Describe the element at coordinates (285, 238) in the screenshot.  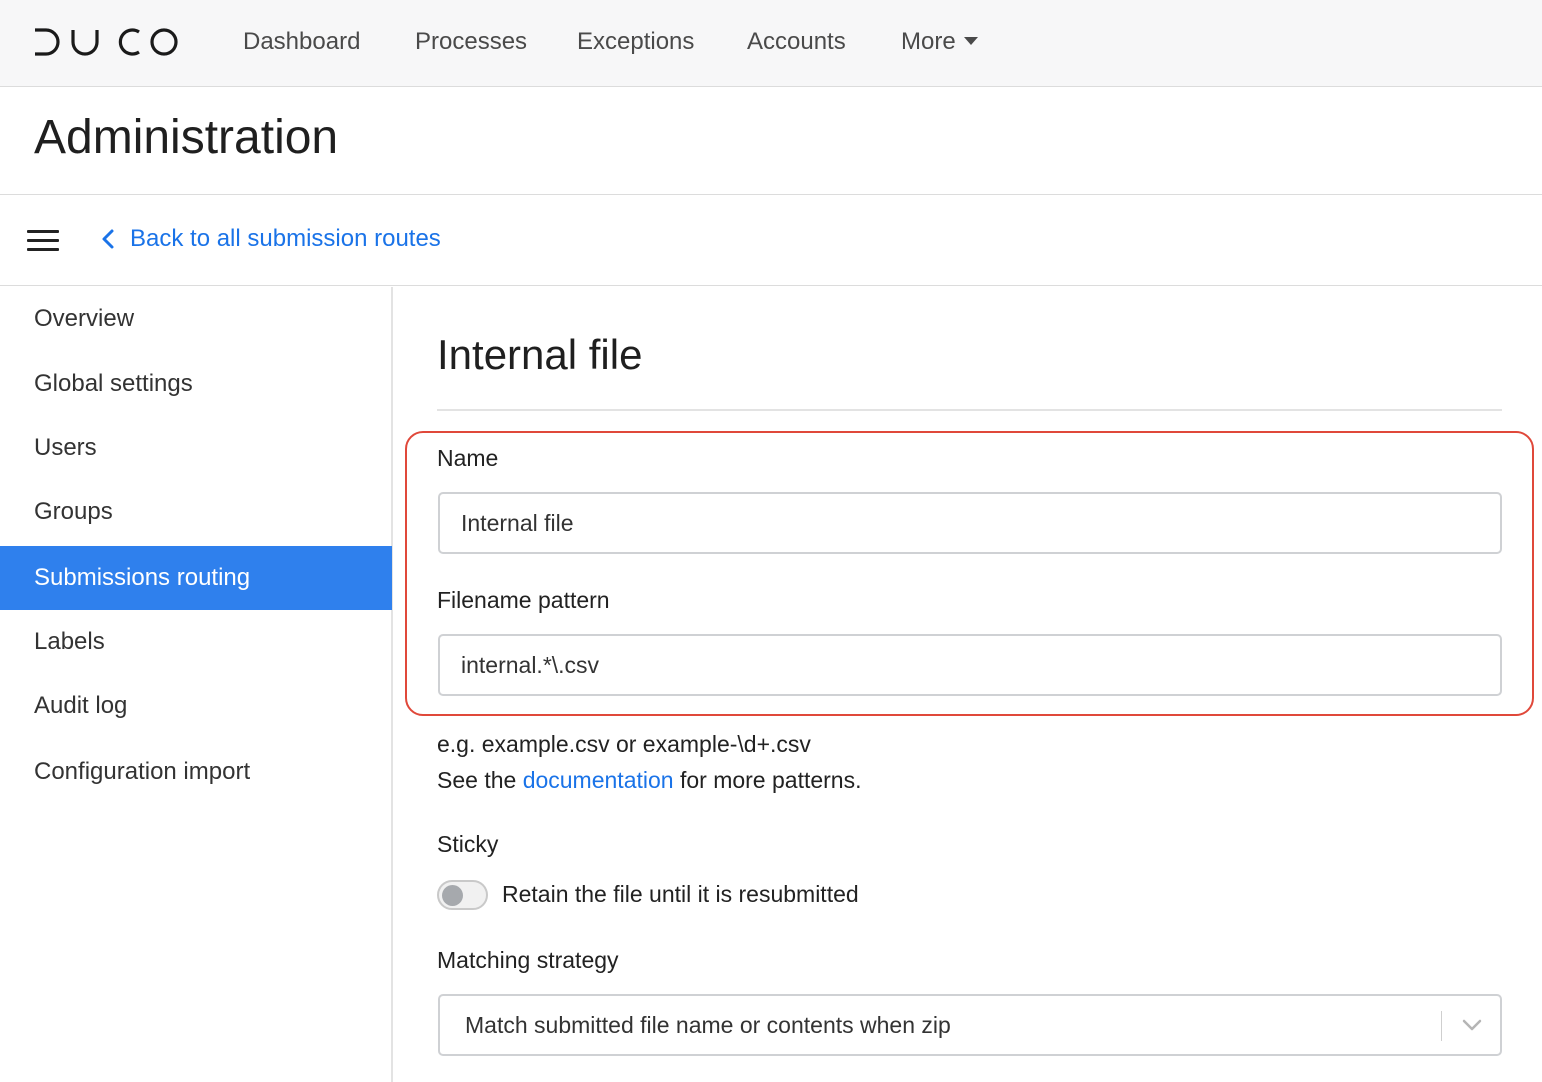
I see `back-link-label: Back to all submission routes` at that location.